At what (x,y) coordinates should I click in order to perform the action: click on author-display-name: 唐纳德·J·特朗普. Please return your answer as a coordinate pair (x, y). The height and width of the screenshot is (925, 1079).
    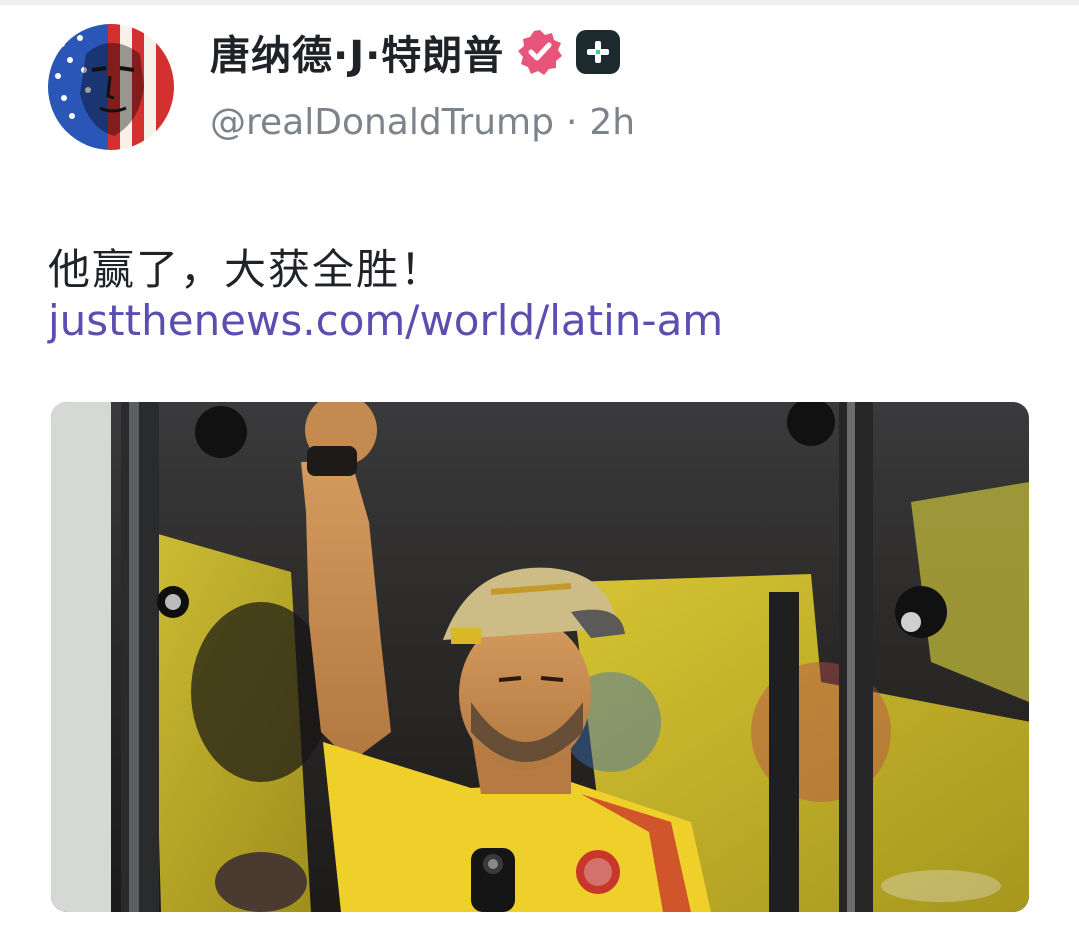
    Looking at the image, I should click on (357, 52).